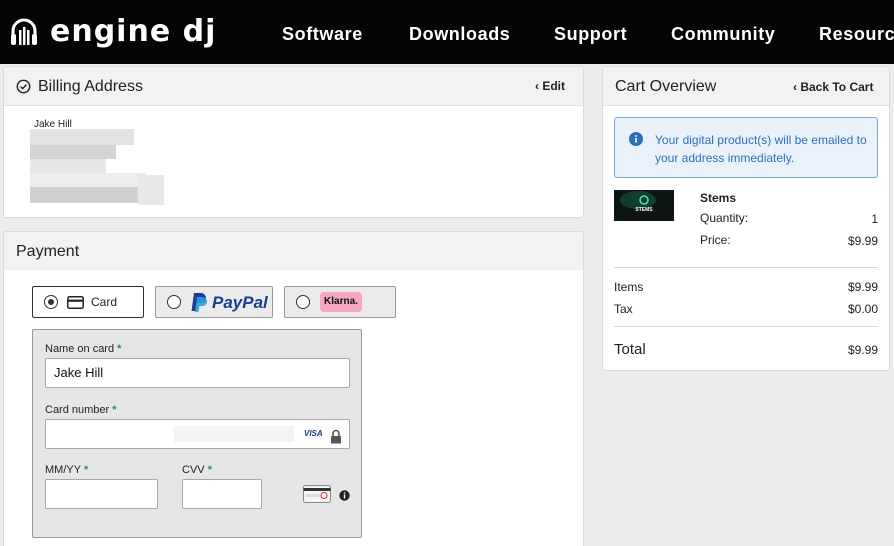  I want to click on product-thumb-text: STEMS, so click(644, 210).